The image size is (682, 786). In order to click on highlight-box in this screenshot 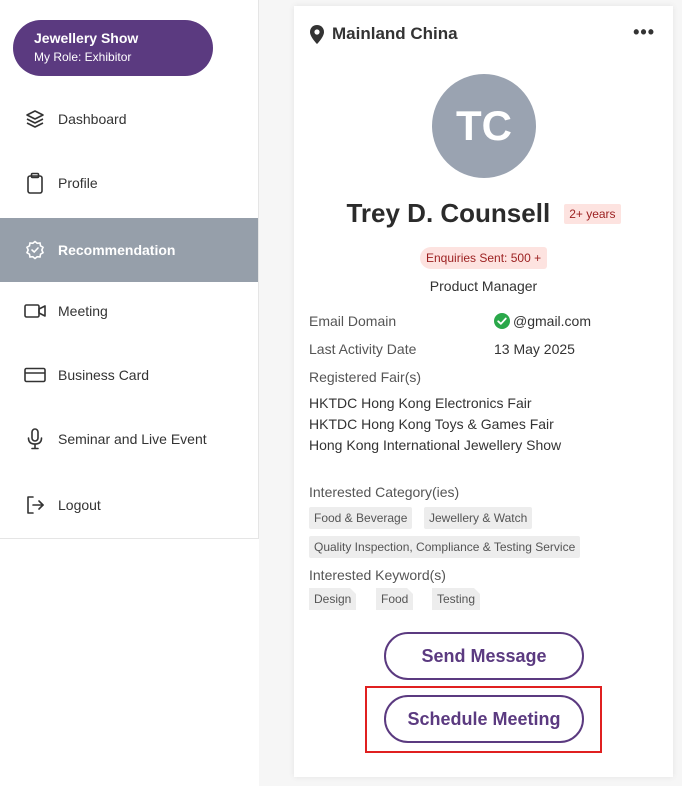, I will do `click(483, 719)`.